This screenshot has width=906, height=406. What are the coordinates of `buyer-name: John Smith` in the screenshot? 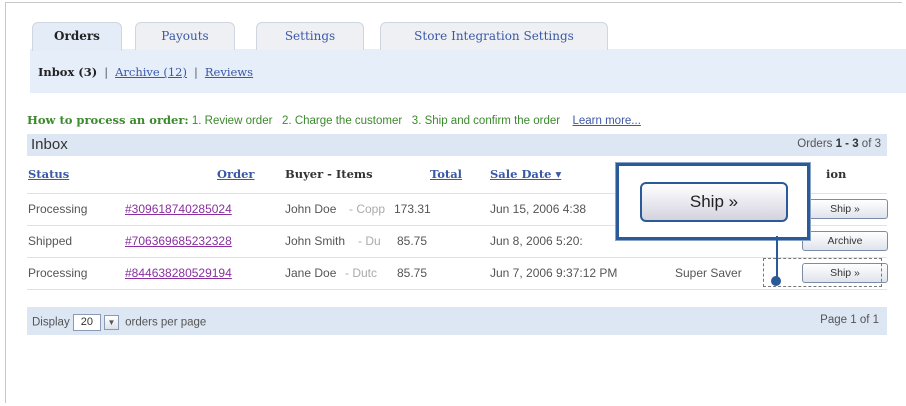 It's located at (315, 241).